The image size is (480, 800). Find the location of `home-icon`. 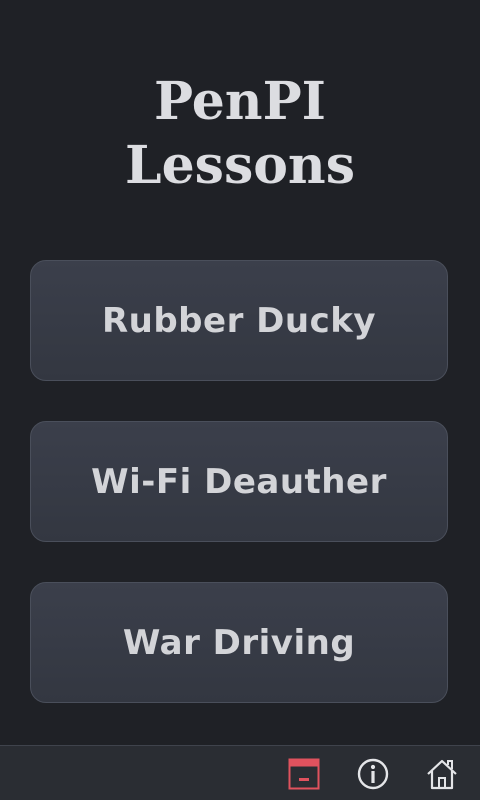

home-icon is located at coordinates (442, 774).